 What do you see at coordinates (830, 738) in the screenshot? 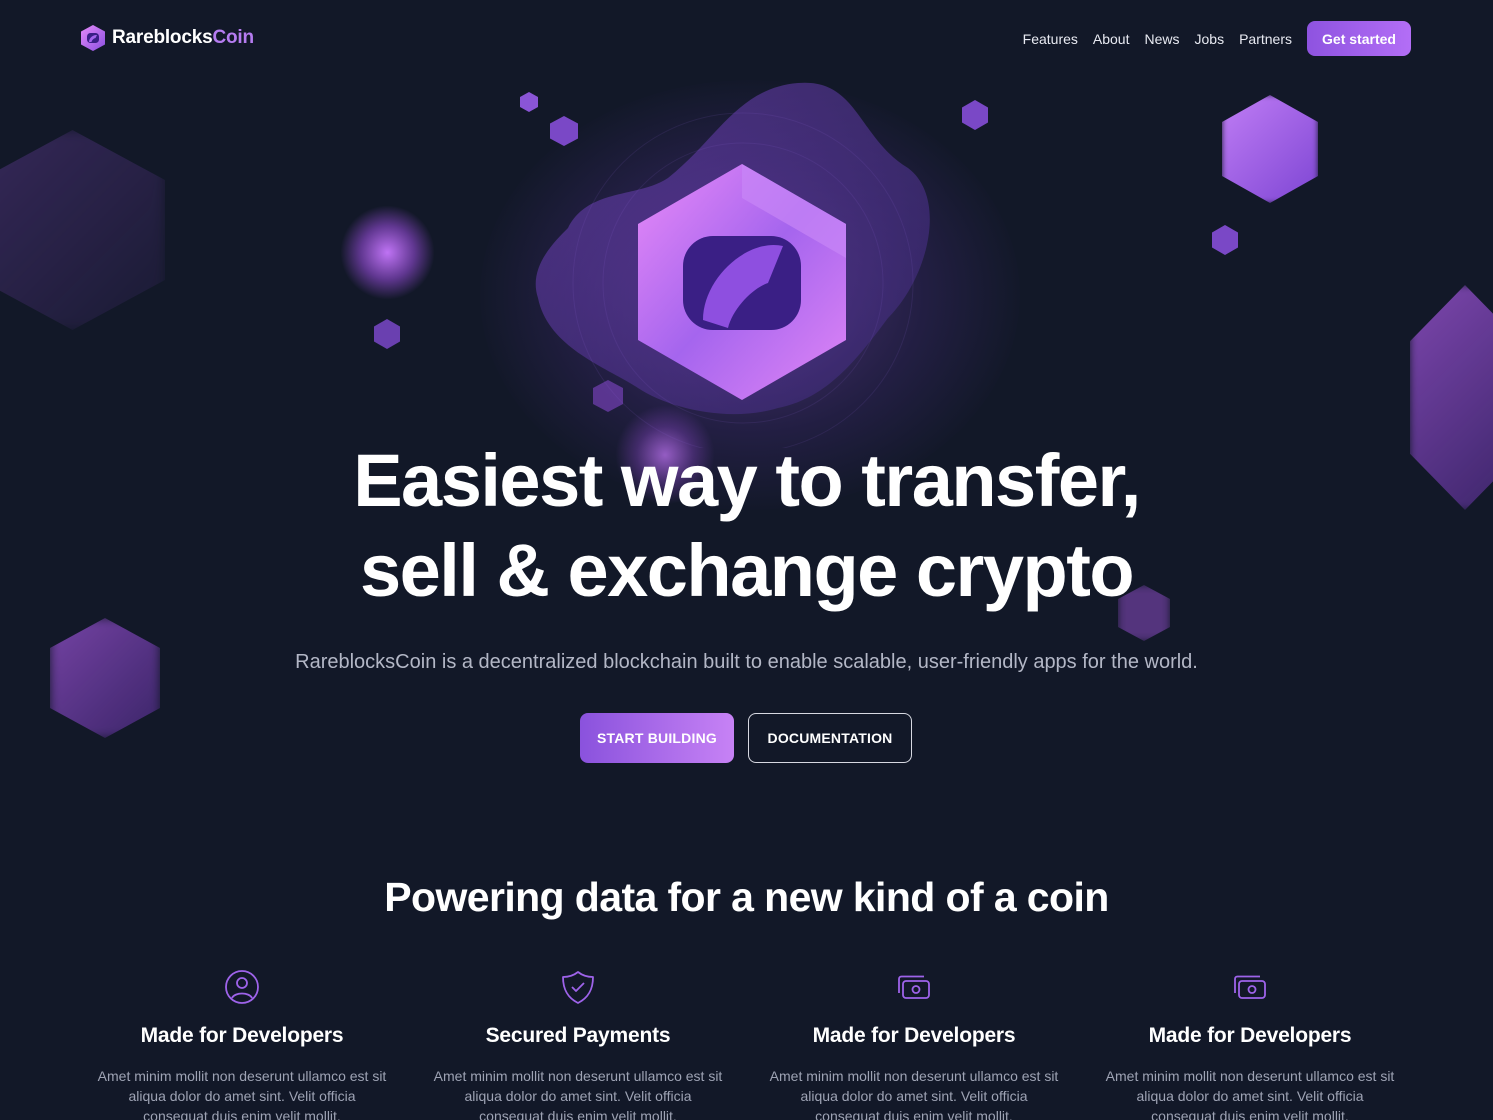
I see `documentation-button: DOCUMENTATION` at bounding box center [830, 738].